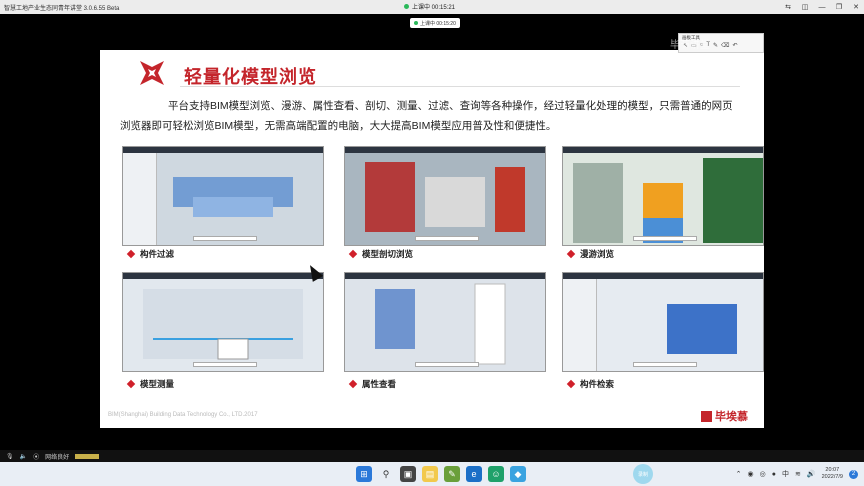 Image resolution: width=864 pixels, height=486 pixels. What do you see at coordinates (518, 474) in the screenshot?
I see `classroom-app-icon: ◆` at bounding box center [518, 474].